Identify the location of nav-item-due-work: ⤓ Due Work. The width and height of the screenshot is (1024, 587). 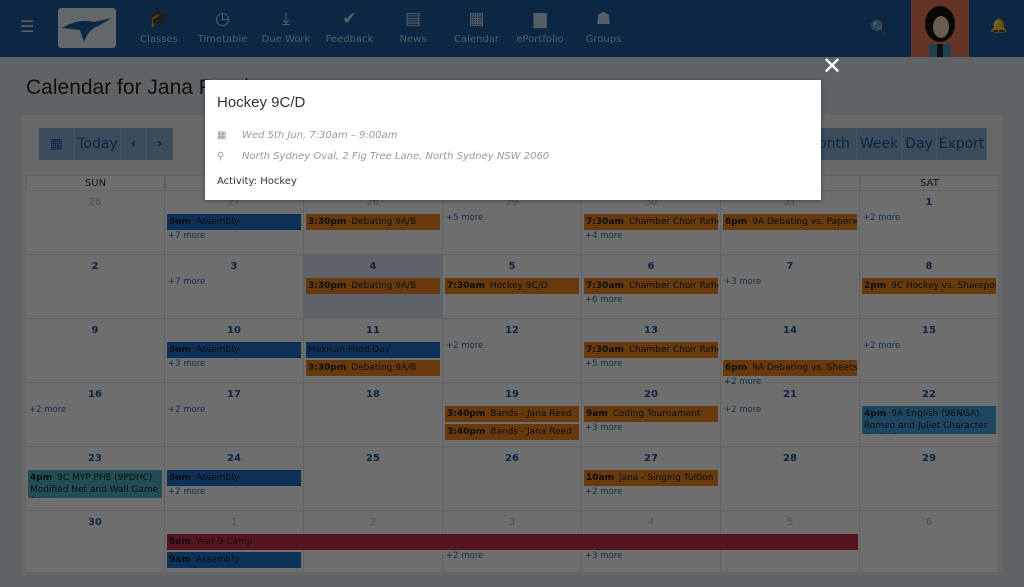
(286, 26).